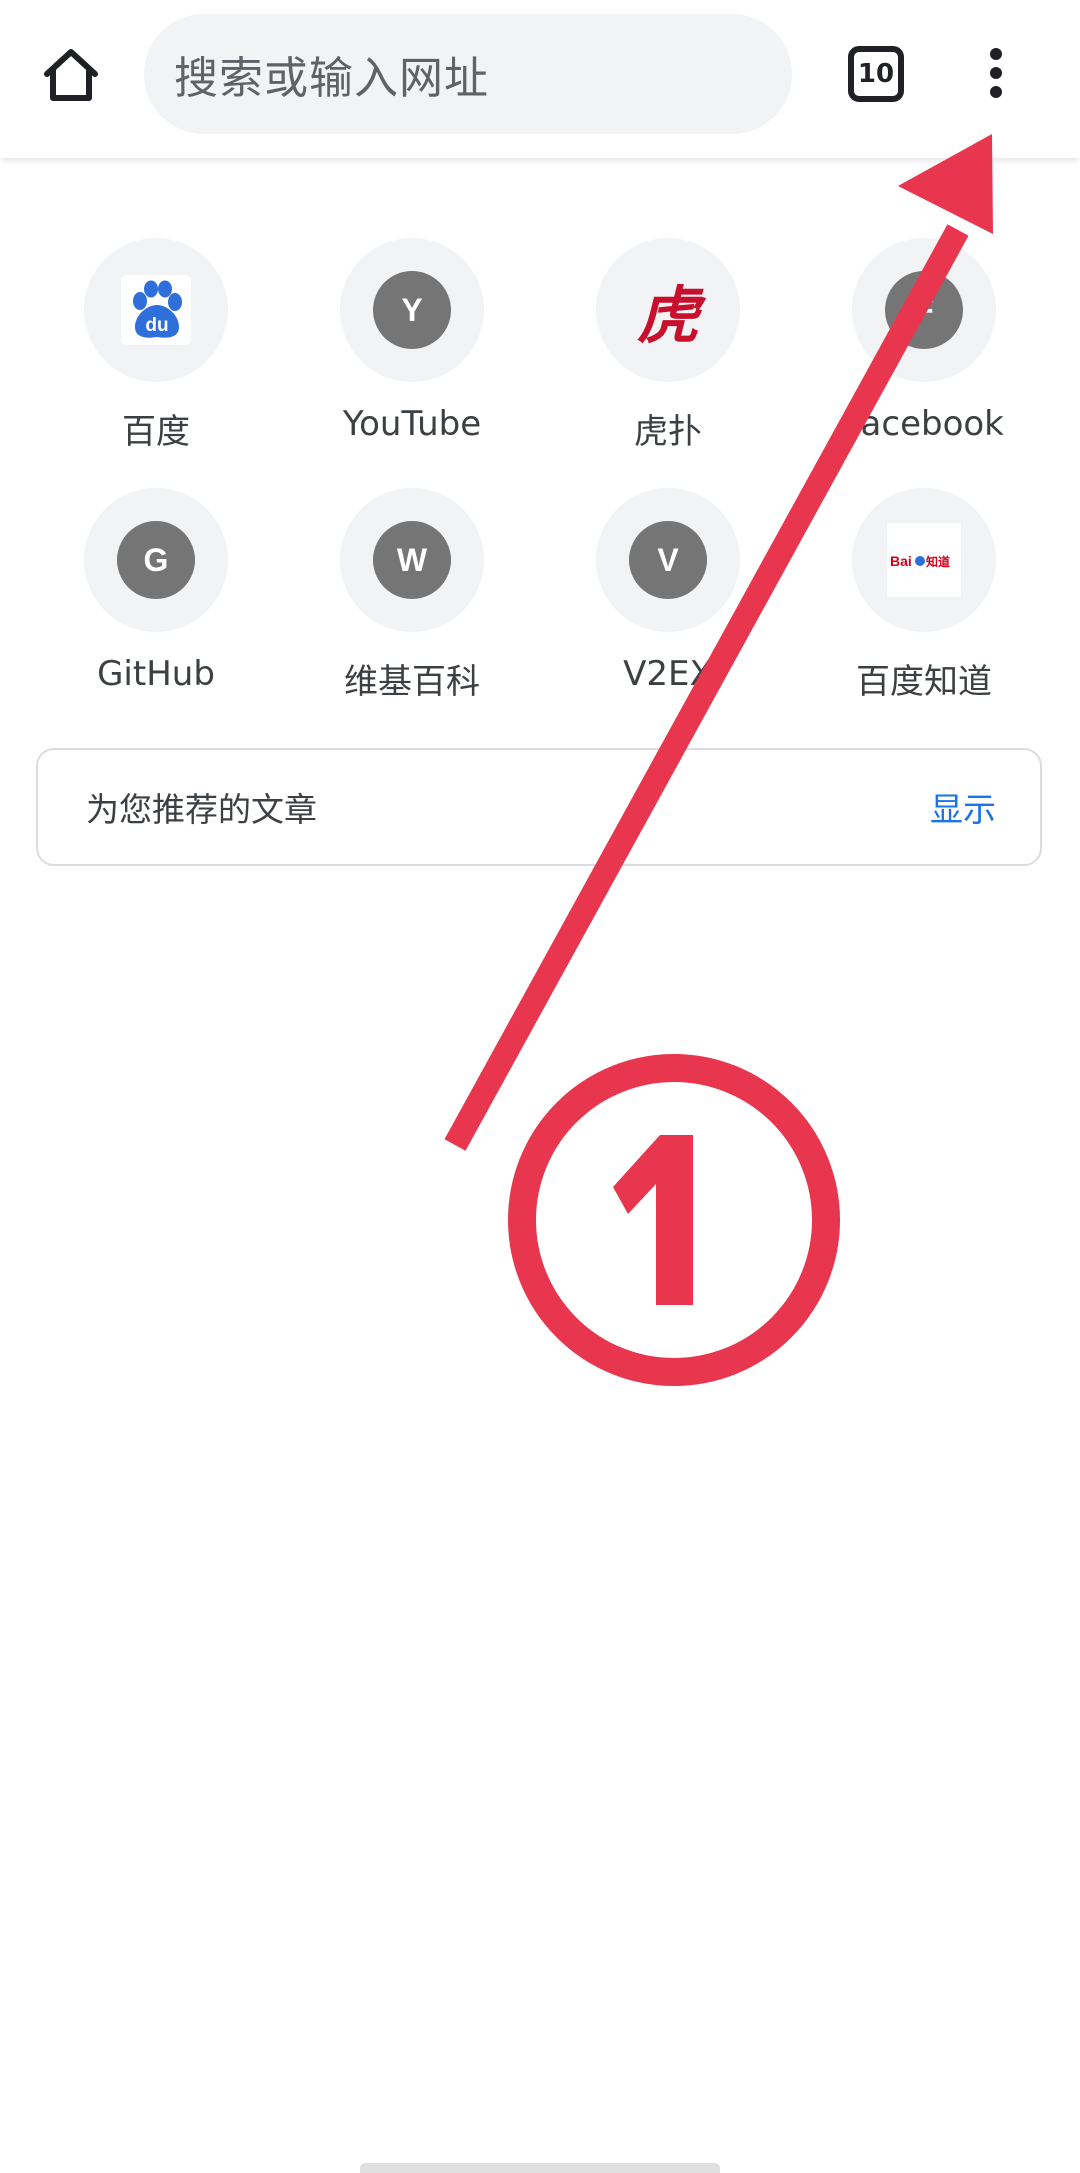  Describe the element at coordinates (156, 674) in the screenshot. I see `tile-label: GitHub` at that location.